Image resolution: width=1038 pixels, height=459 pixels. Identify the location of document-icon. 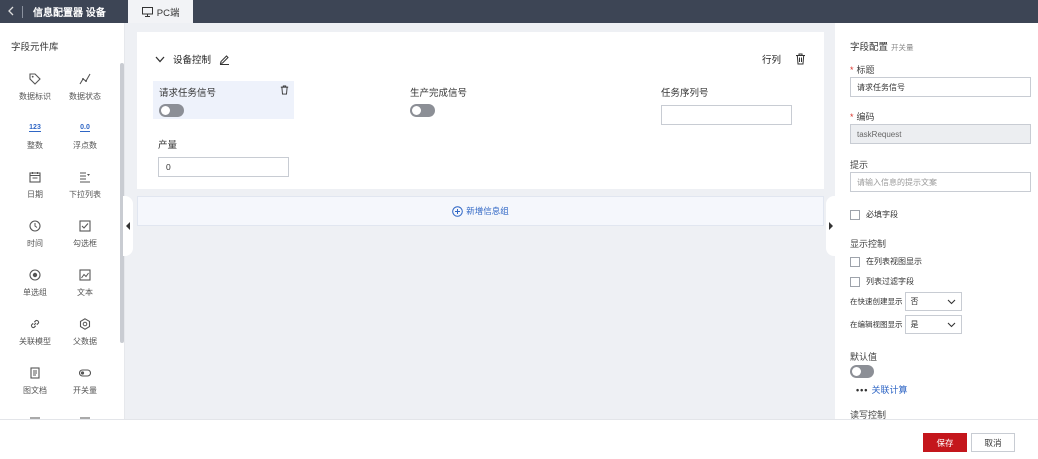
(35, 373).